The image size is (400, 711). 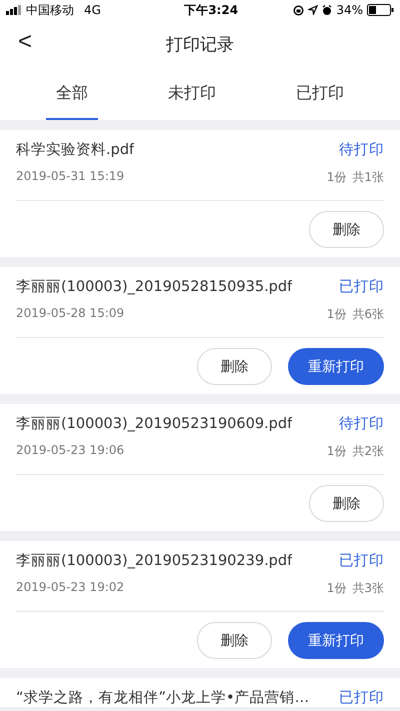 I want to click on page-count: 共1张, so click(x=368, y=177).